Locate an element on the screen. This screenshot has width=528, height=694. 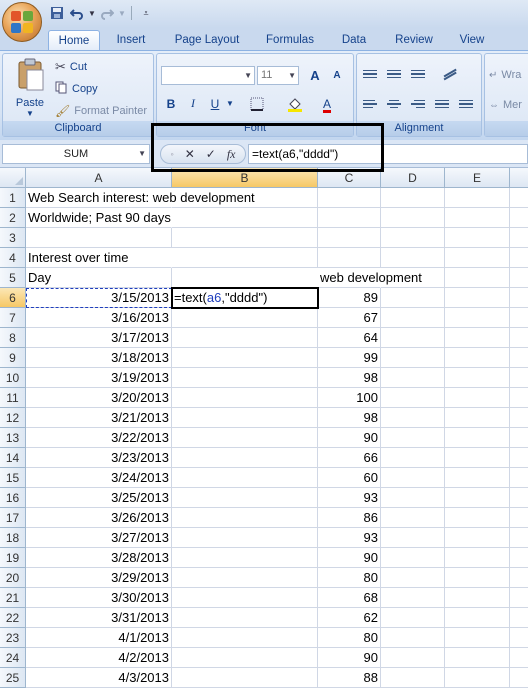
cell-c: 80 is located at coordinates (349, 638).